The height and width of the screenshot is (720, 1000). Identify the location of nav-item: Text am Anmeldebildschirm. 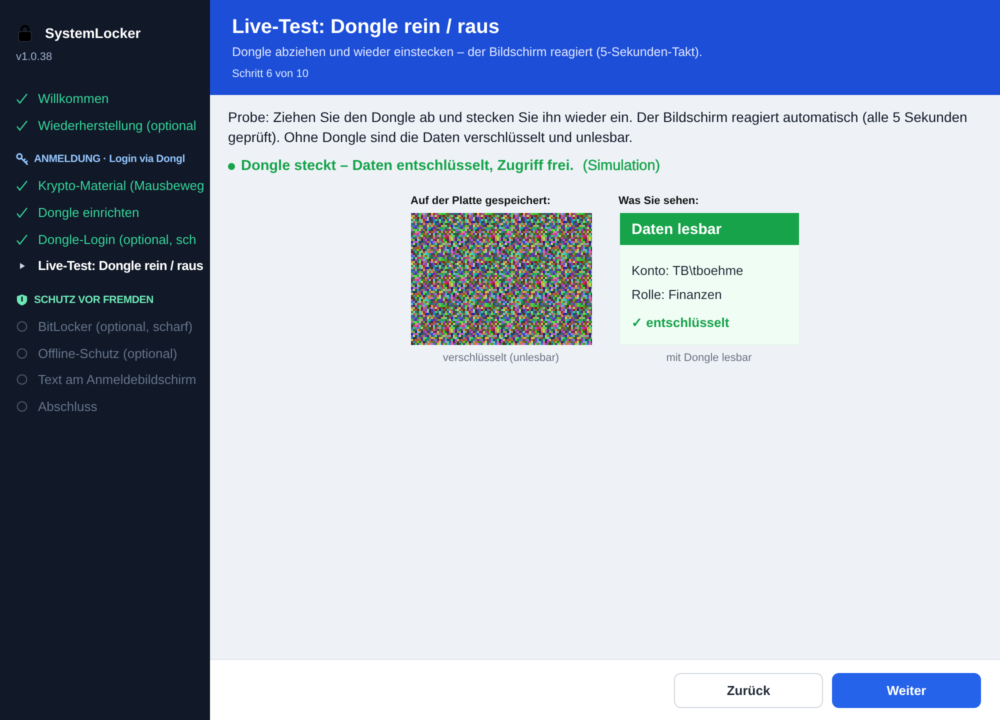
(106, 380).